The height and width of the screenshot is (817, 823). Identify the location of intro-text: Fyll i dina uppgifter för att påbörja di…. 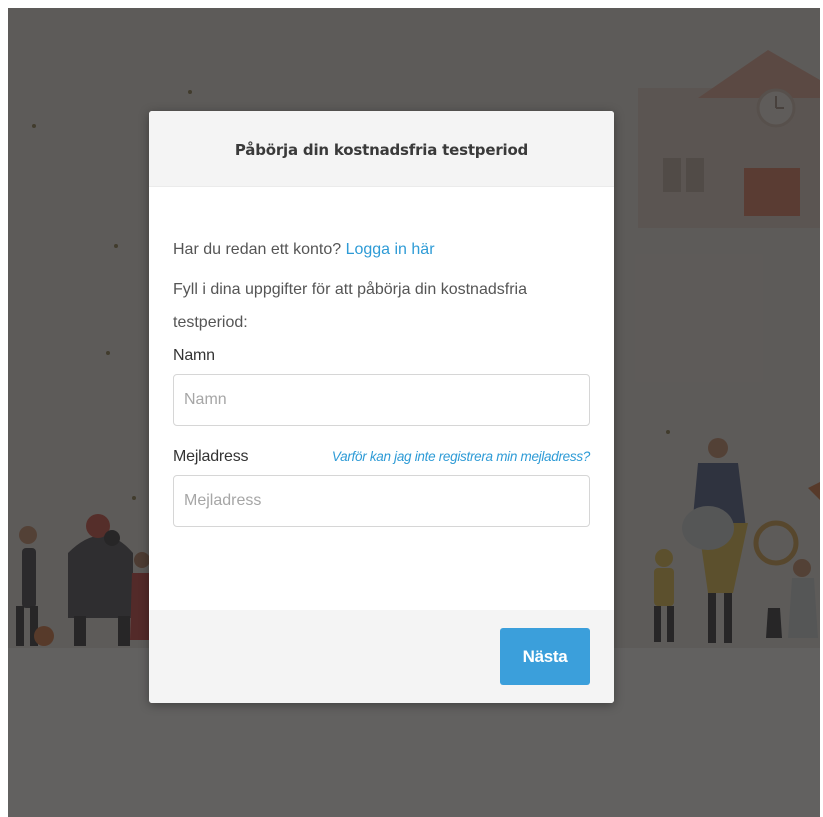
(350, 306).